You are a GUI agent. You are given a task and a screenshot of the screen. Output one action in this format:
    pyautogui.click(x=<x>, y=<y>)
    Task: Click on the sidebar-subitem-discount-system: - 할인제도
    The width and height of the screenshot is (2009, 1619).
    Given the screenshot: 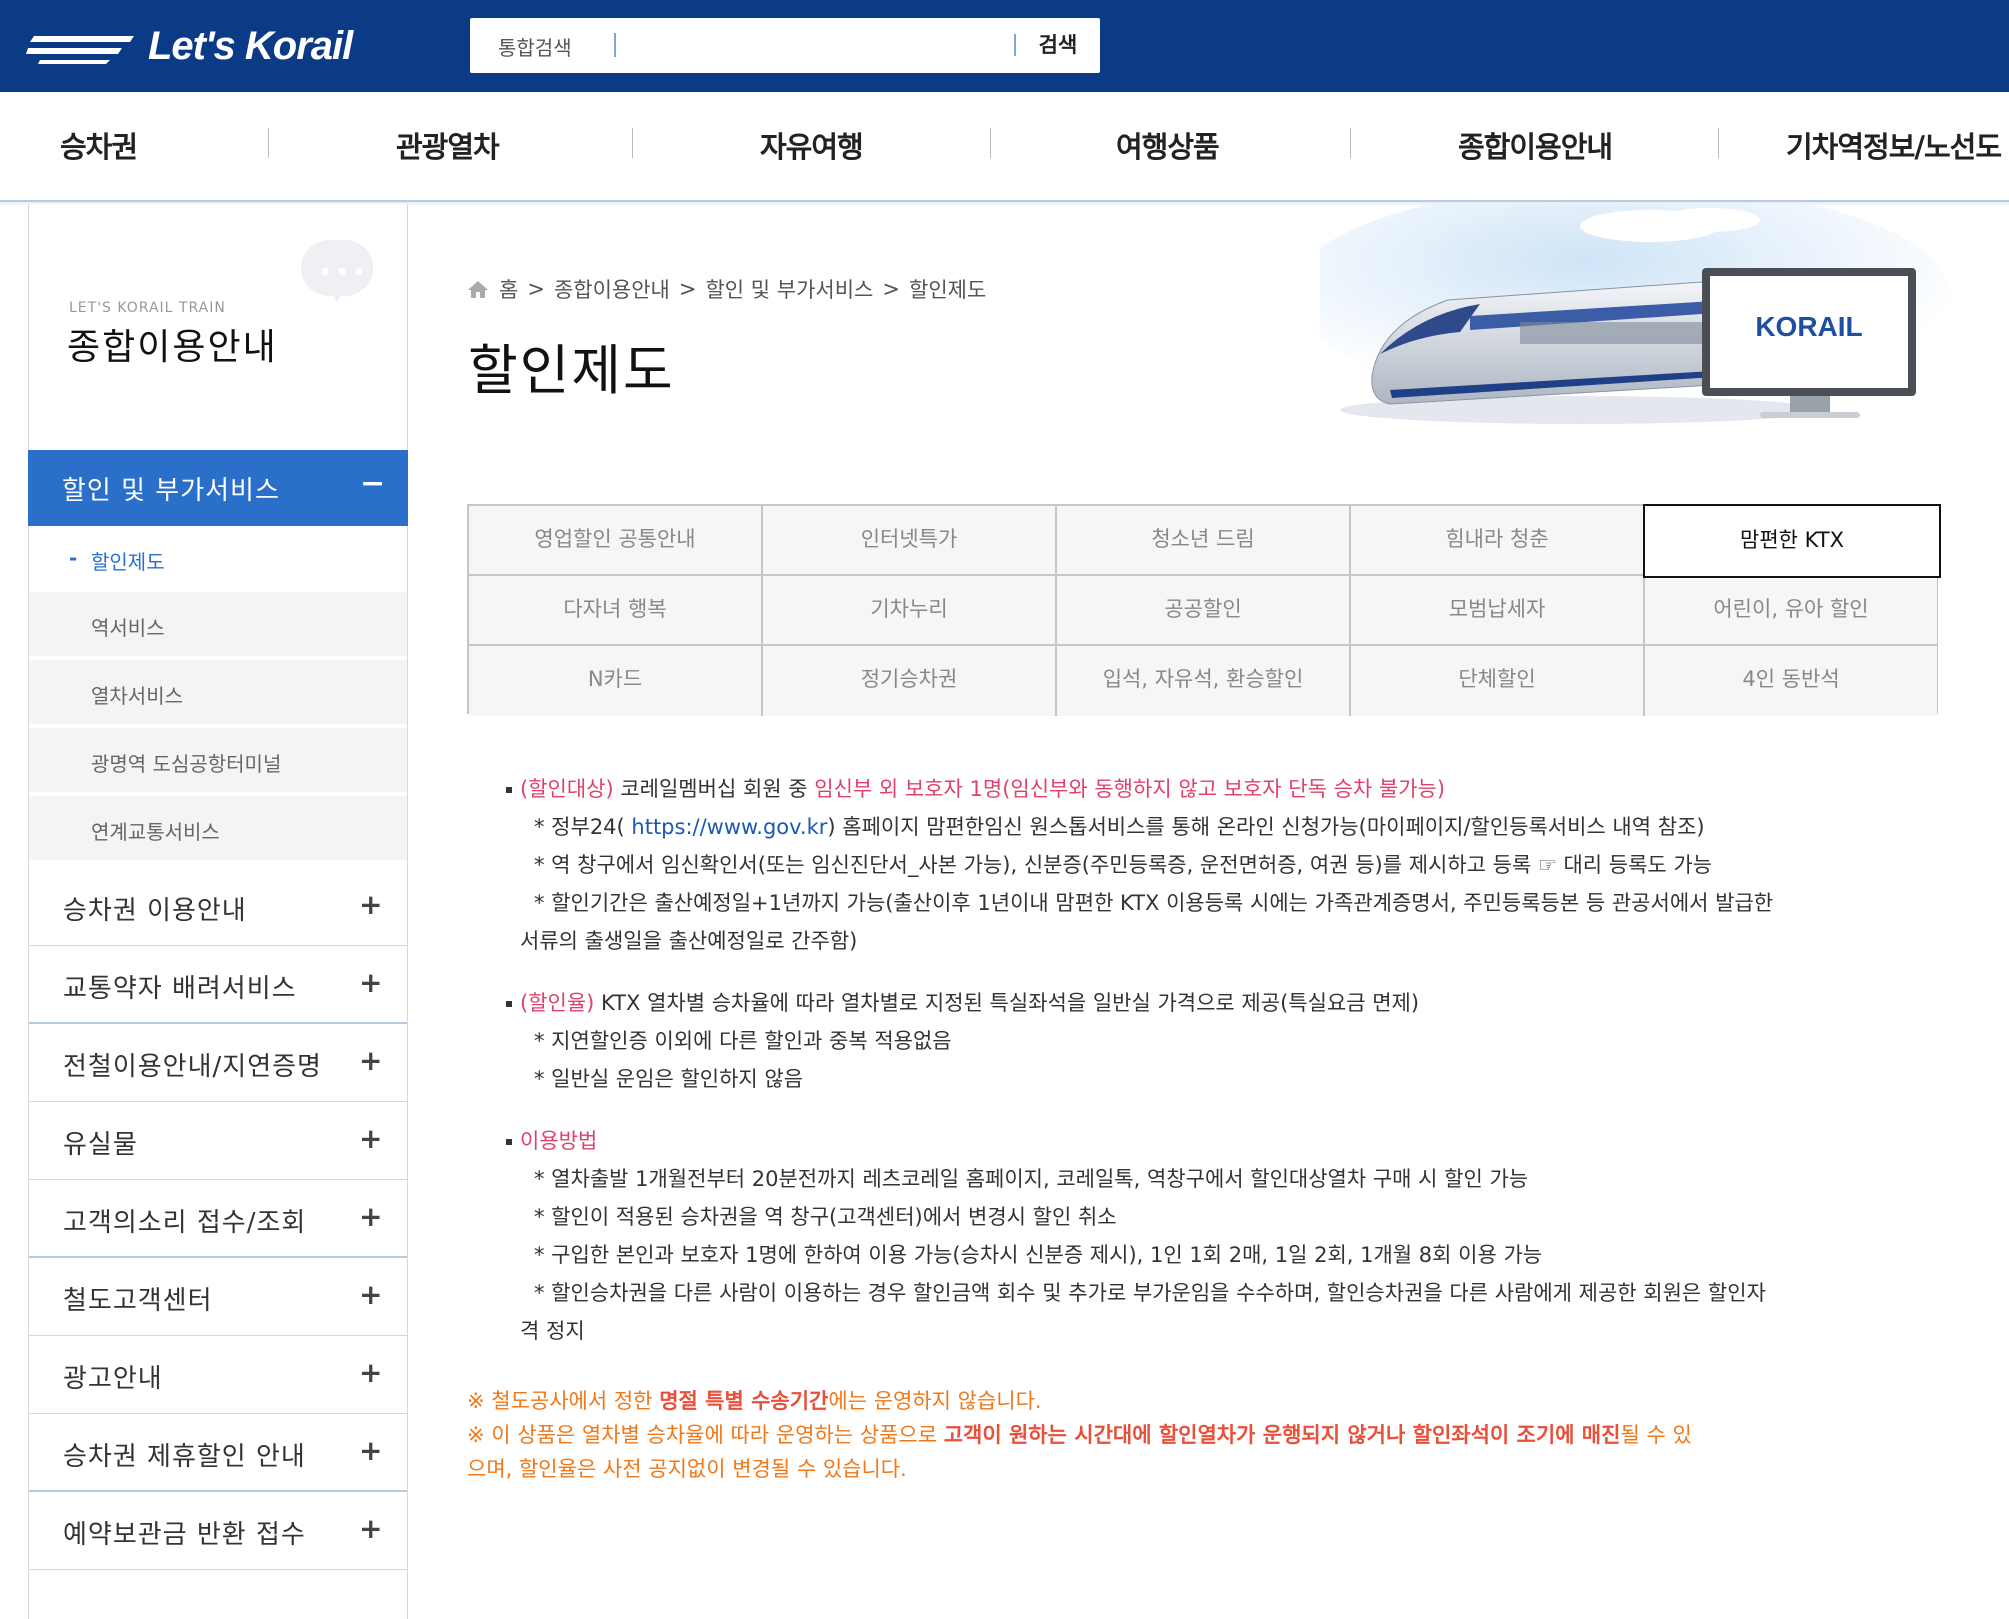 What is the action you would take?
    pyautogui.click(x=218, y=559)
    